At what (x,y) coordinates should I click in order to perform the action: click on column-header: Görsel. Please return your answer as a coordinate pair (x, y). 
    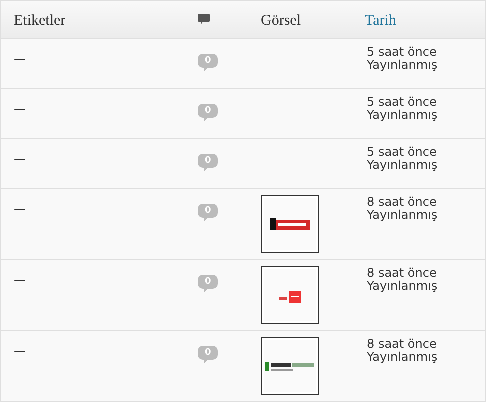
    Looking at the image, I should click on (281, 20).